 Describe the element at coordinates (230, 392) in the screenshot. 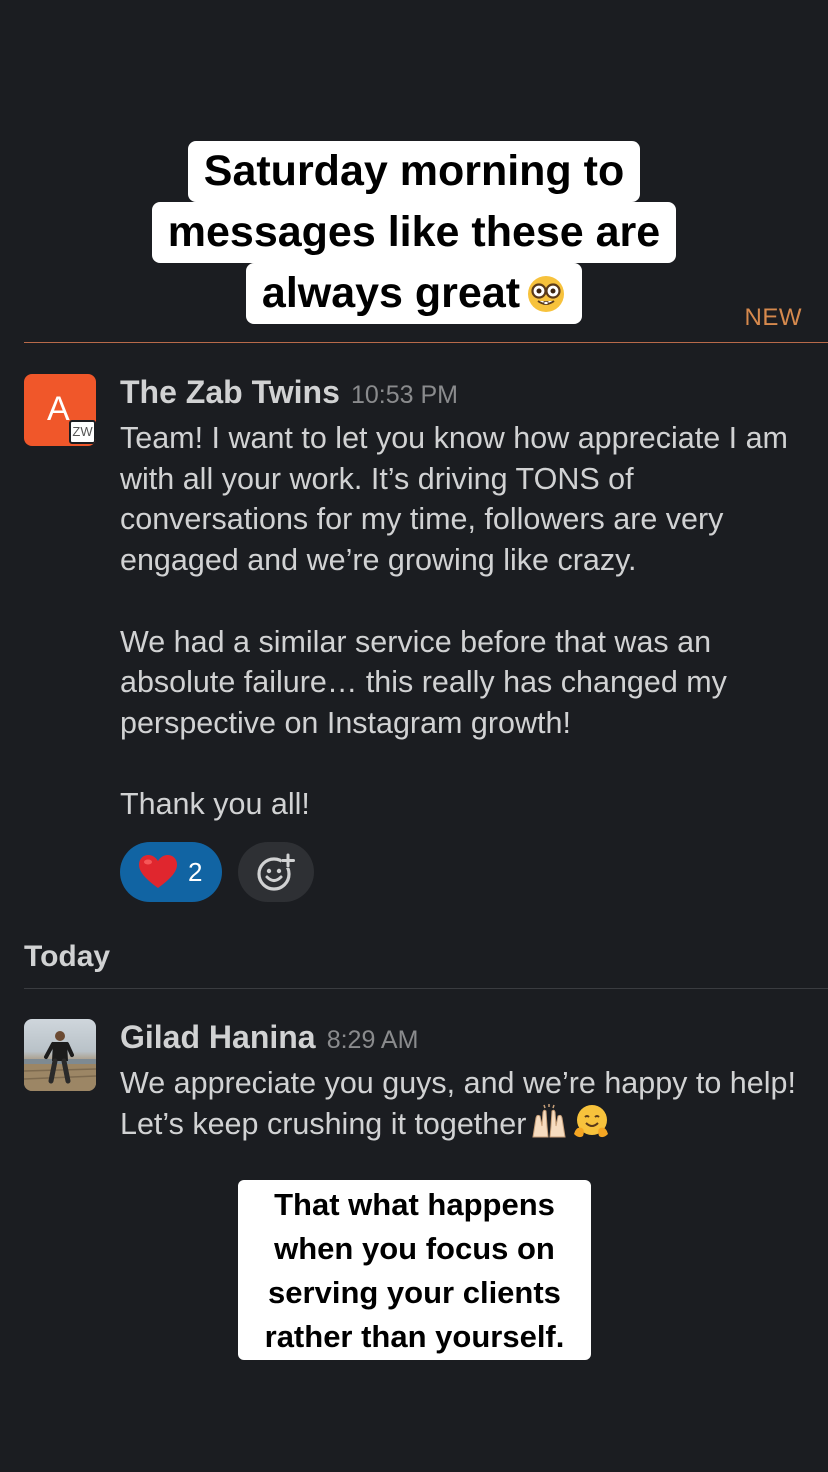

I see `sender-name: The Zab Twins` at that location.